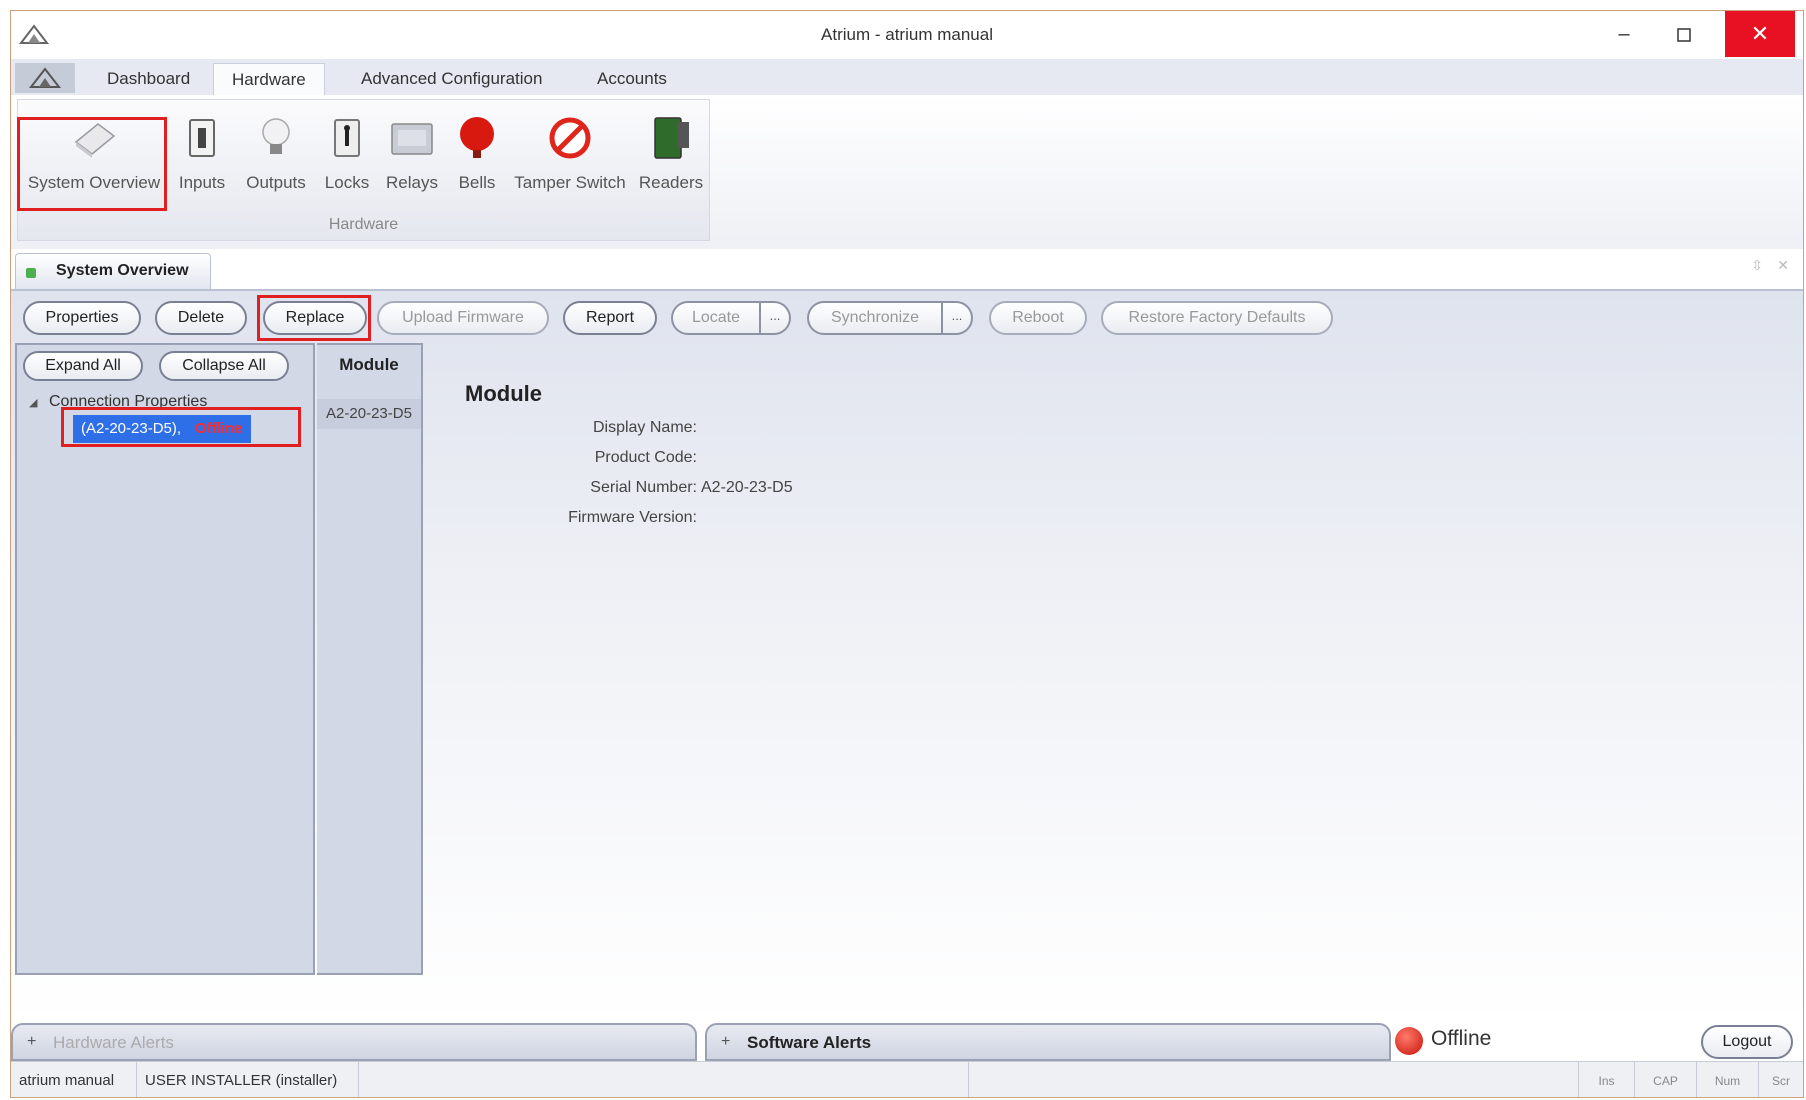  Describe the element at coordinates (503, 393) in the screenshot. I see `details-title: Module` at that location.